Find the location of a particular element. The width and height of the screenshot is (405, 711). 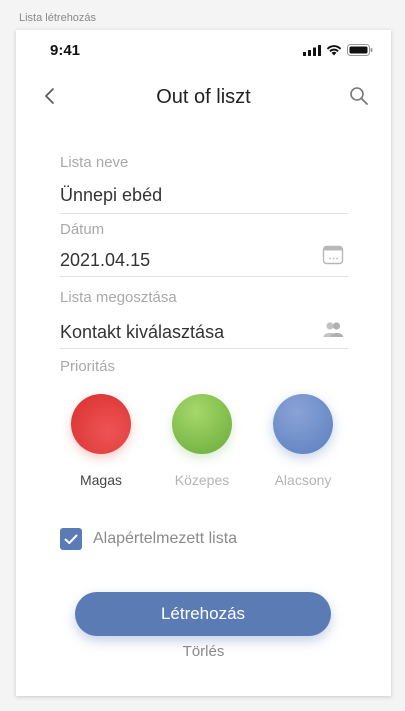

battery-icon is located at coordinates (360, 50).